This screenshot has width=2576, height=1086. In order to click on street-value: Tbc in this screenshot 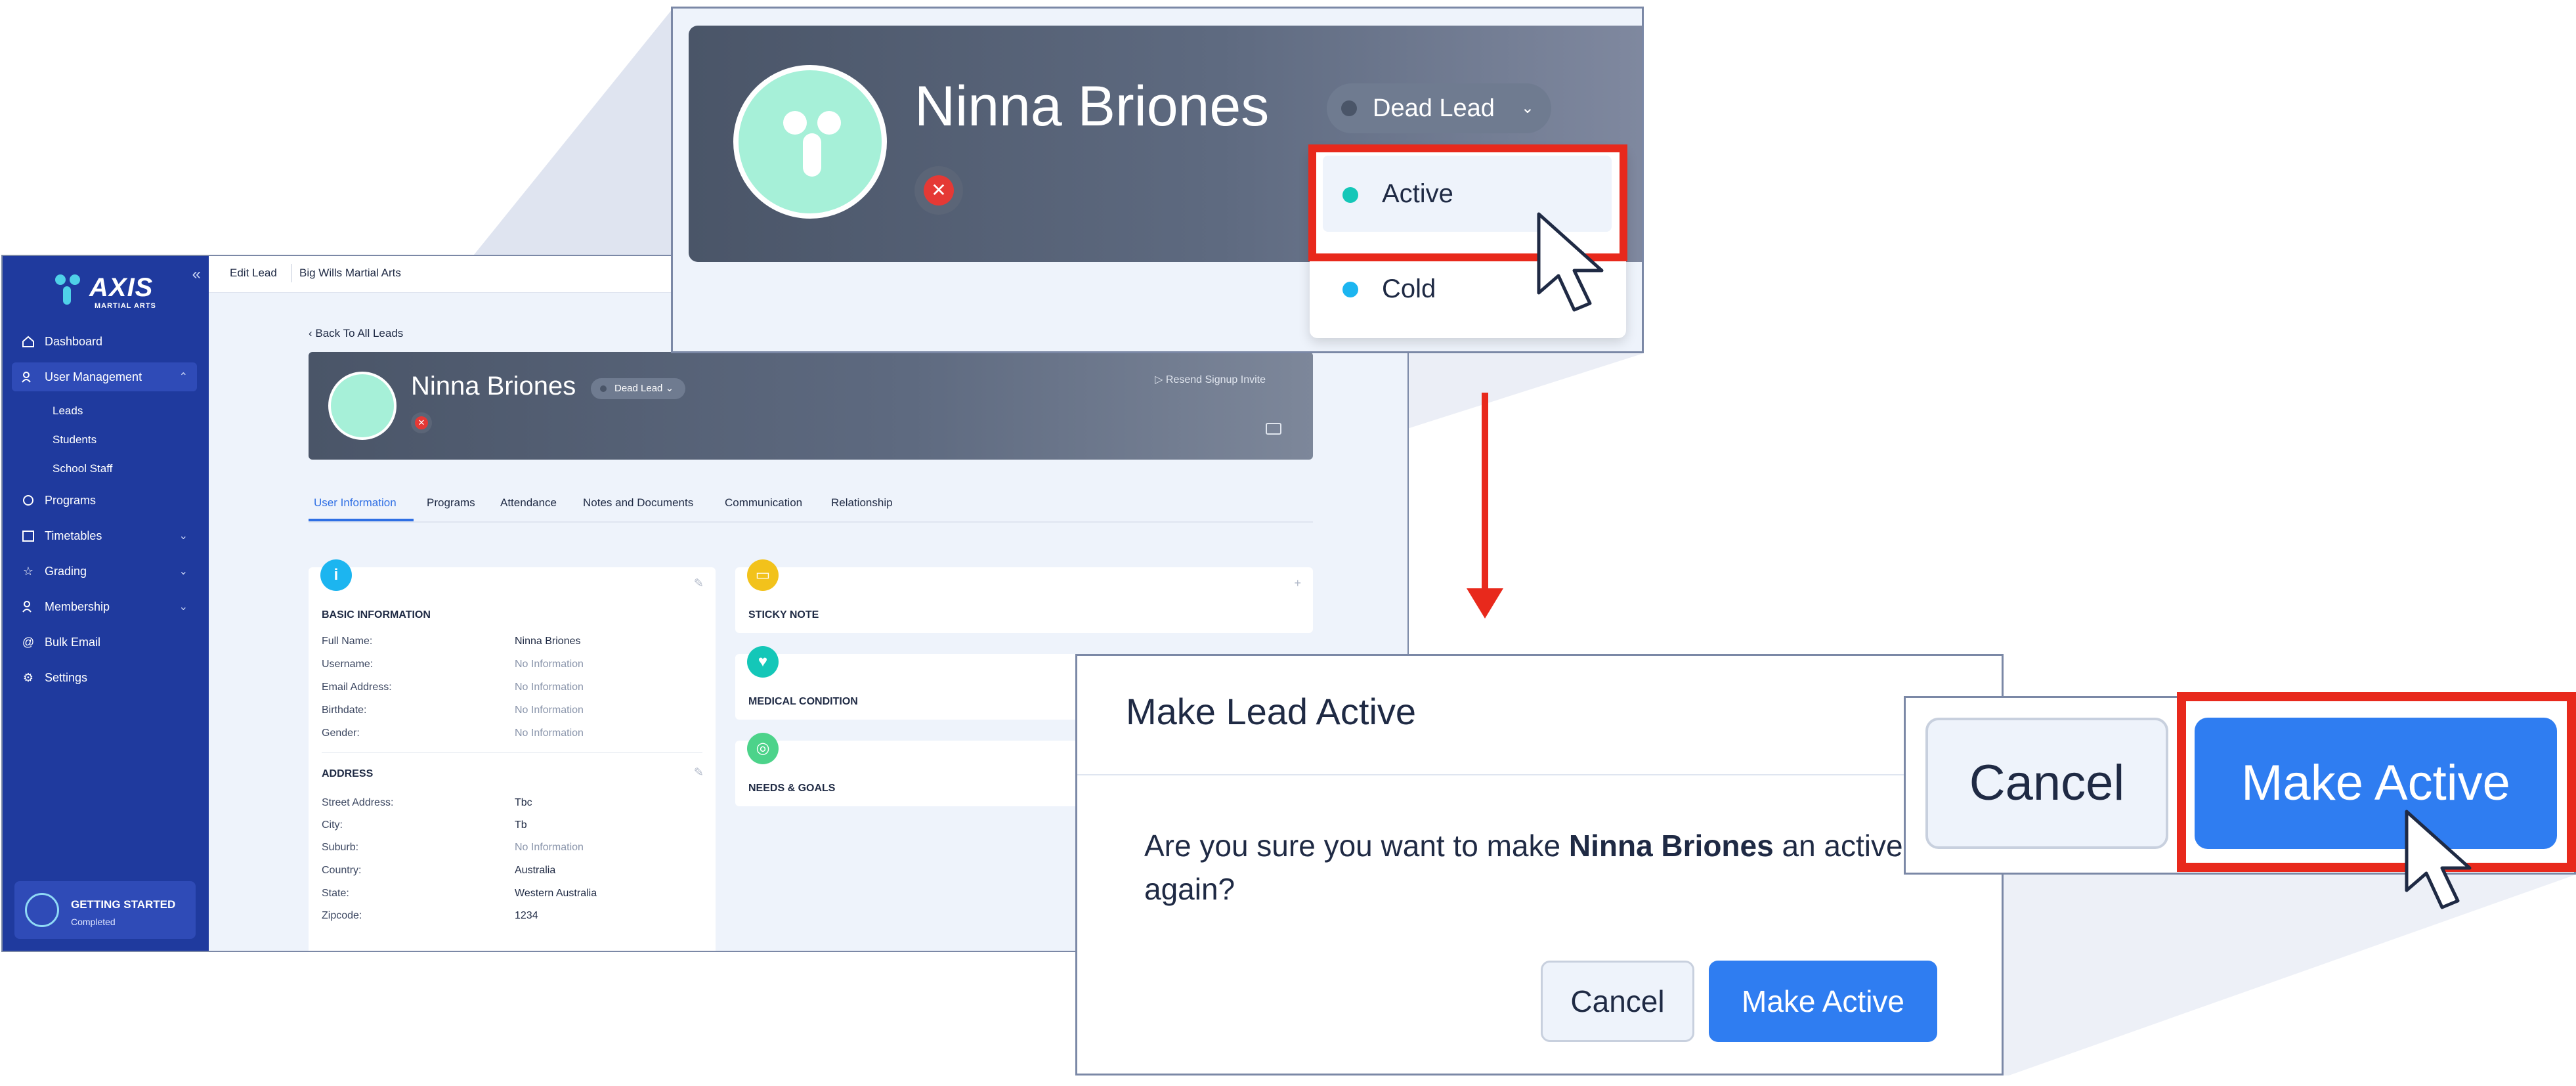, I will do `click(523, 803)`.